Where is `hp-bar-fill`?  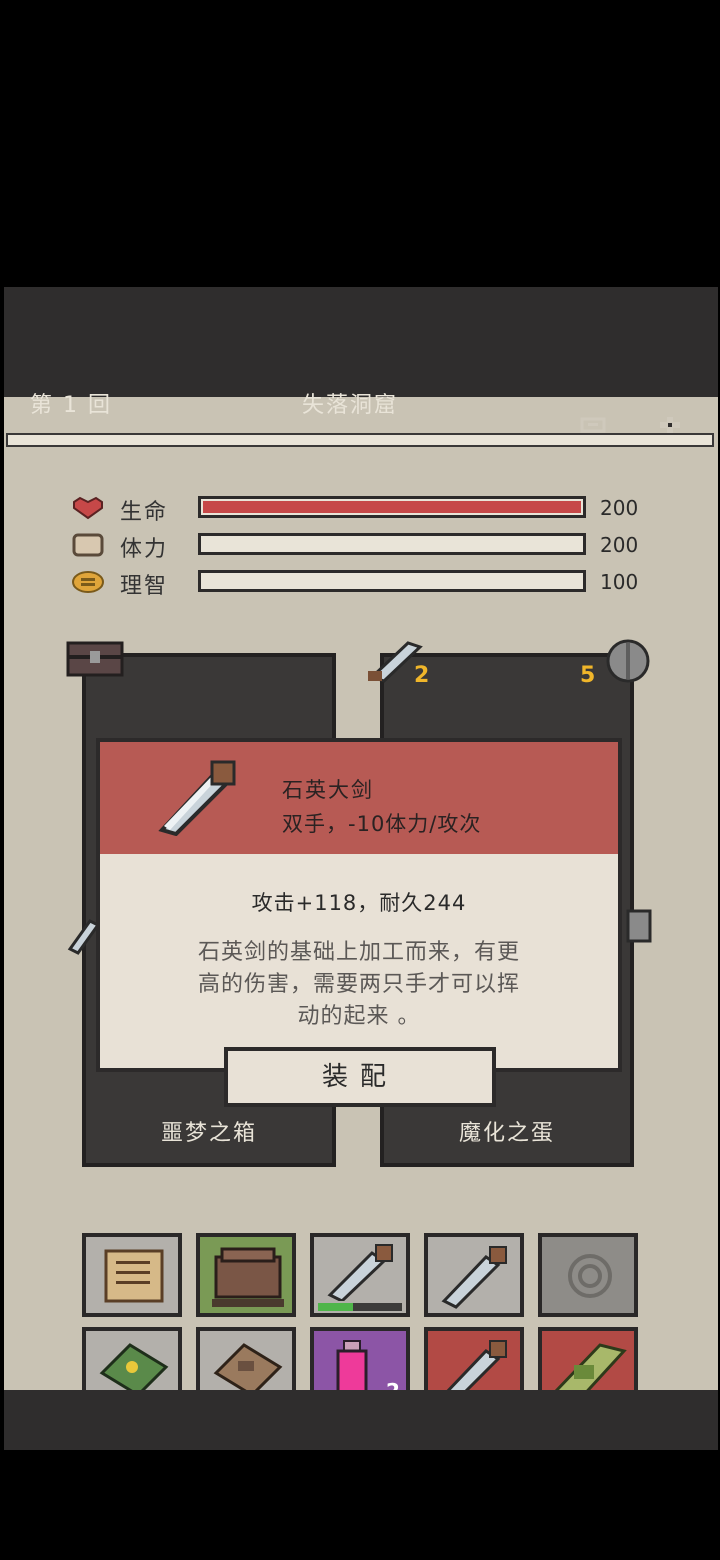 hp-bar-fill is located at coordinates (392, 507).